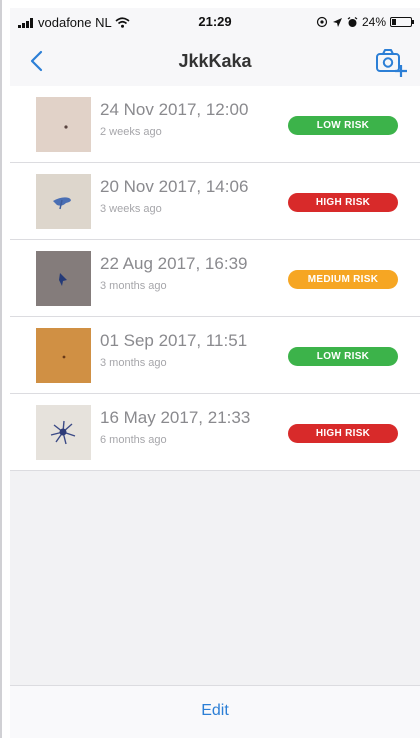 This screenshot has height=738, width=420. What do you see at coordinates (174, 186) in the screenshot?
I see `entry-date: 20 Nov 2017, 14:06` at bounding box center [174, 186].